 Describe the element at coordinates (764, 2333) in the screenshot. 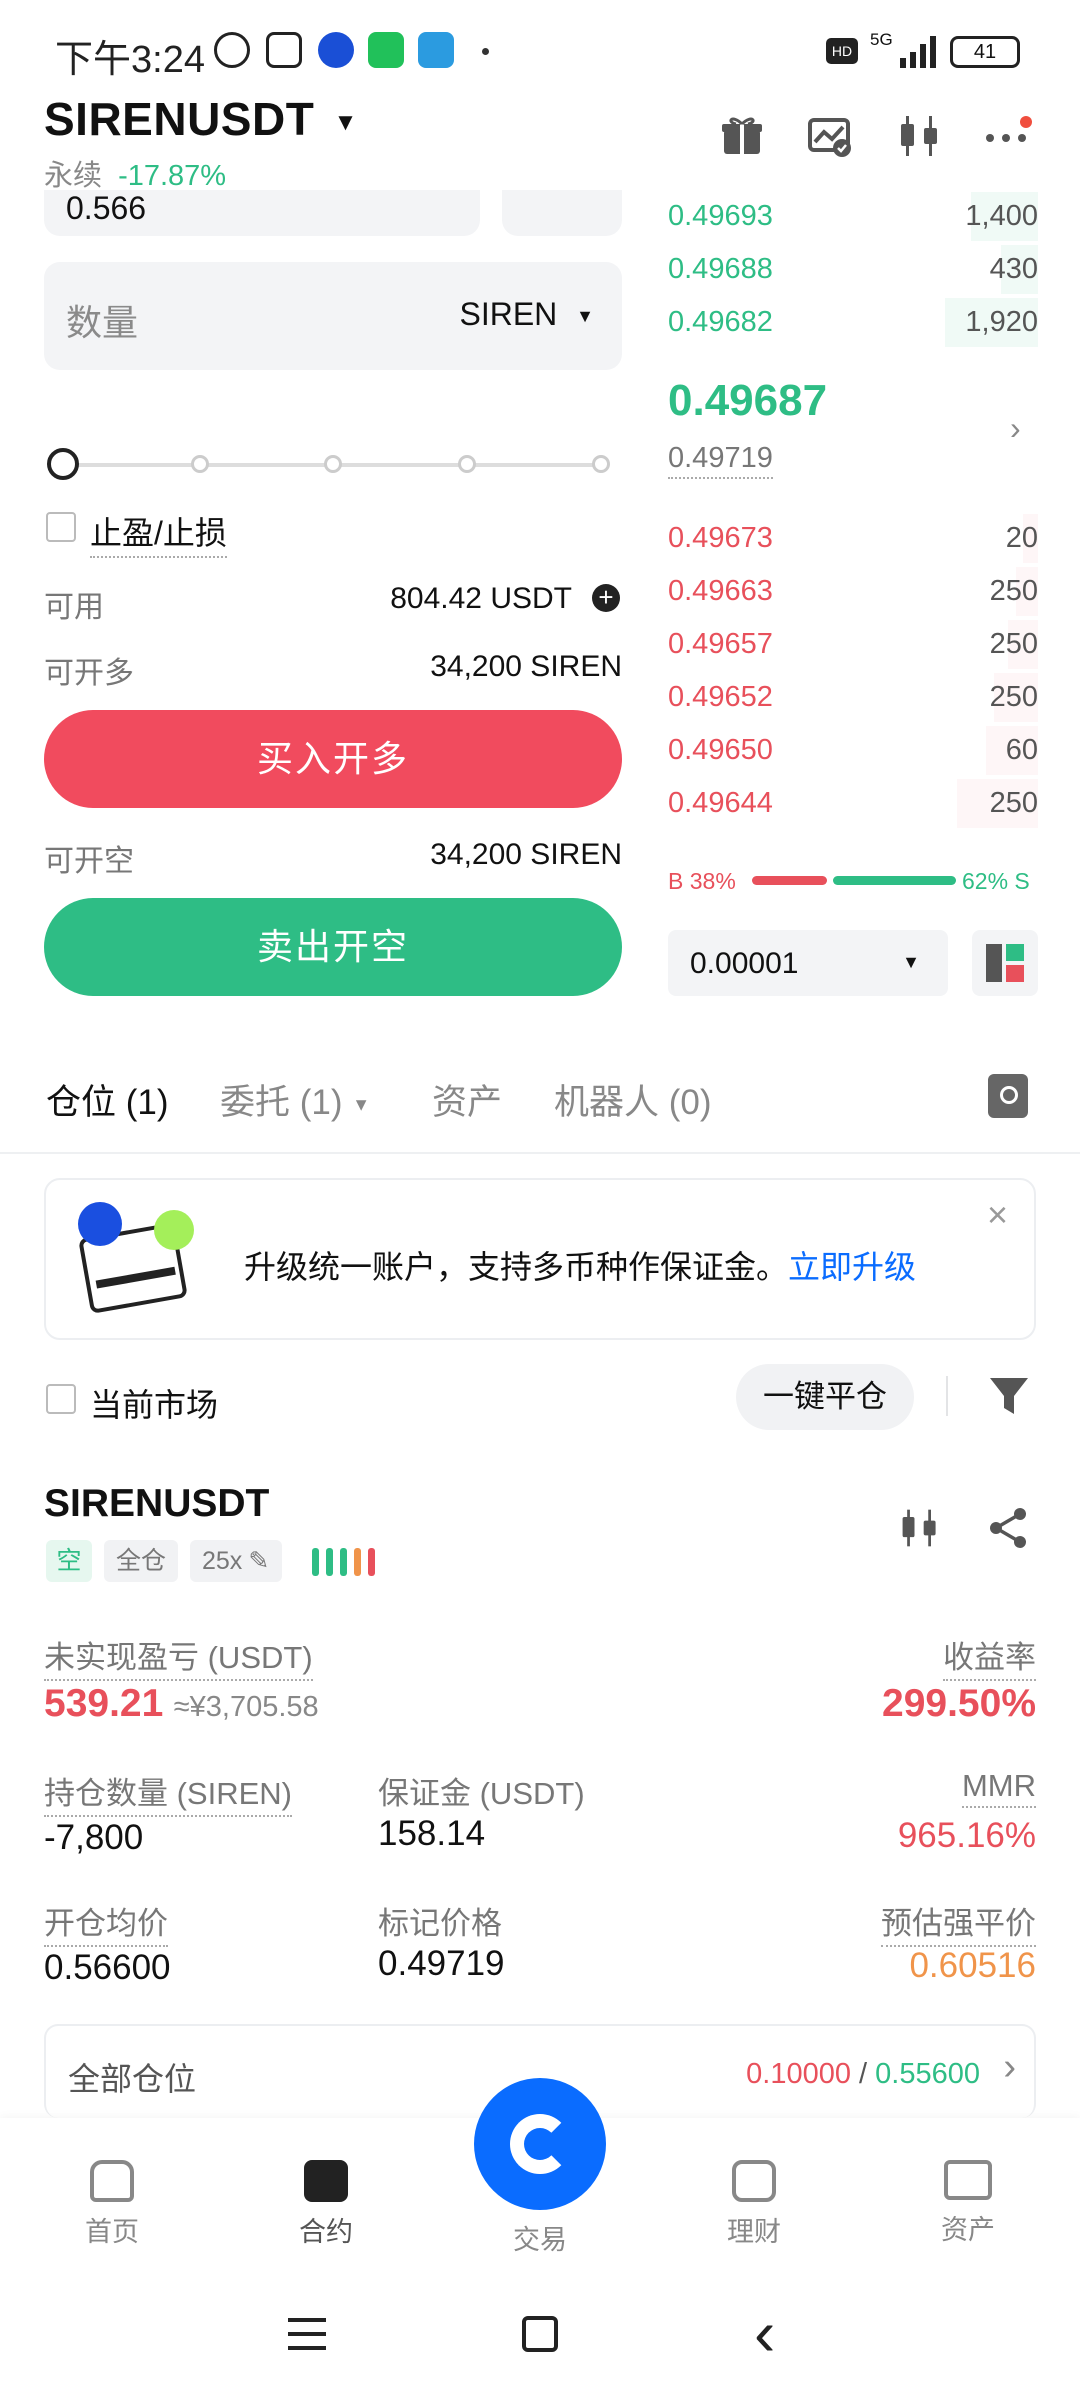

I see `back-icon: ‹` at that location.